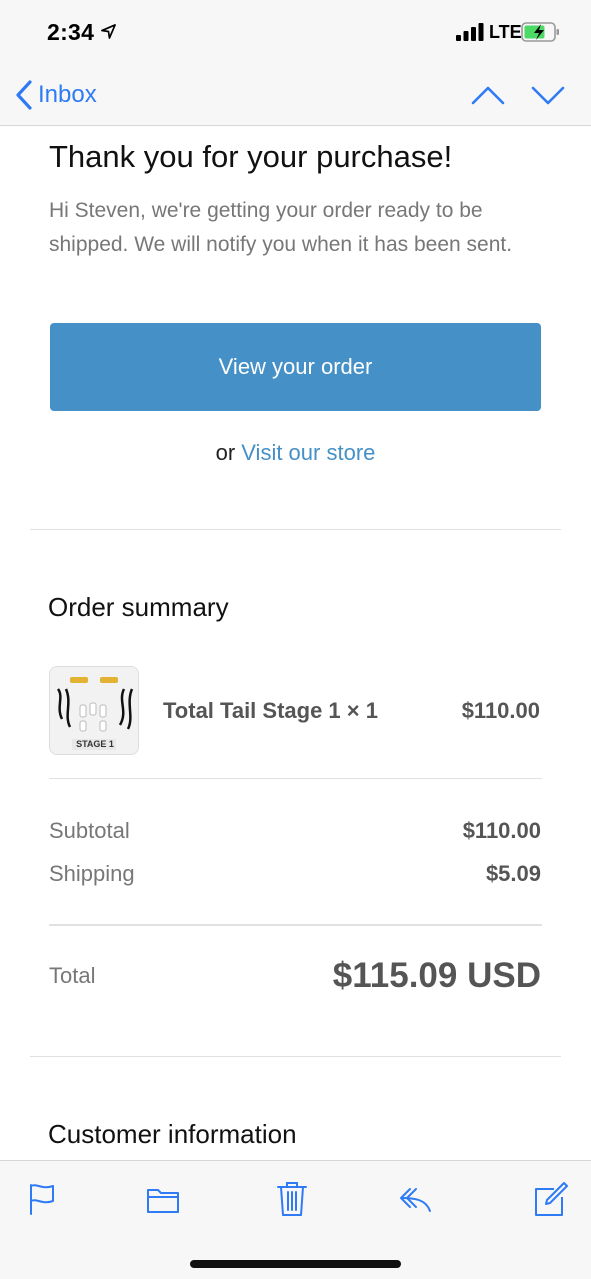 The width and height of the screenshot is (591, 1279). Describe the element at coordinates (295, 33) in the screenshot. I see `status-bar: 2:34 LTE` at that location.